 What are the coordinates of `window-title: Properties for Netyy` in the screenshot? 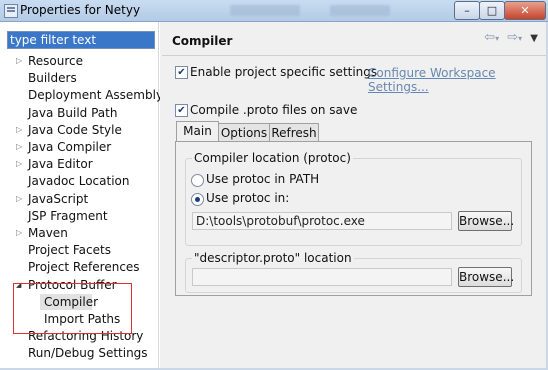 It's located at (80, 10).